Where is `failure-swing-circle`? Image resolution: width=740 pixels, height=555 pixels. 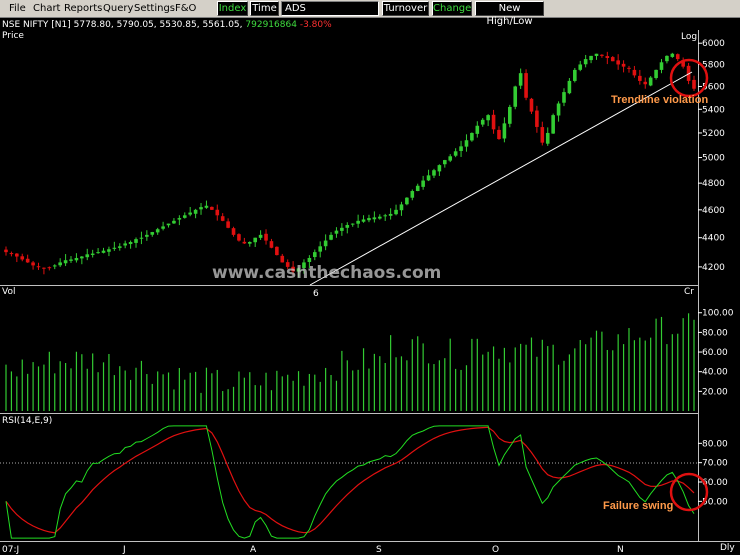 failure-swing-circle is located at coordinates (689, 492).